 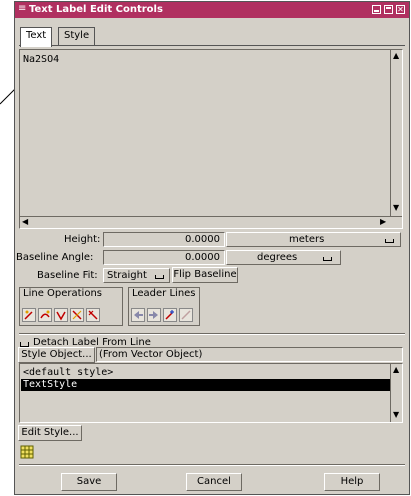 I want to click on baseline-fit-select: Straight, so click(x=136, y=275).